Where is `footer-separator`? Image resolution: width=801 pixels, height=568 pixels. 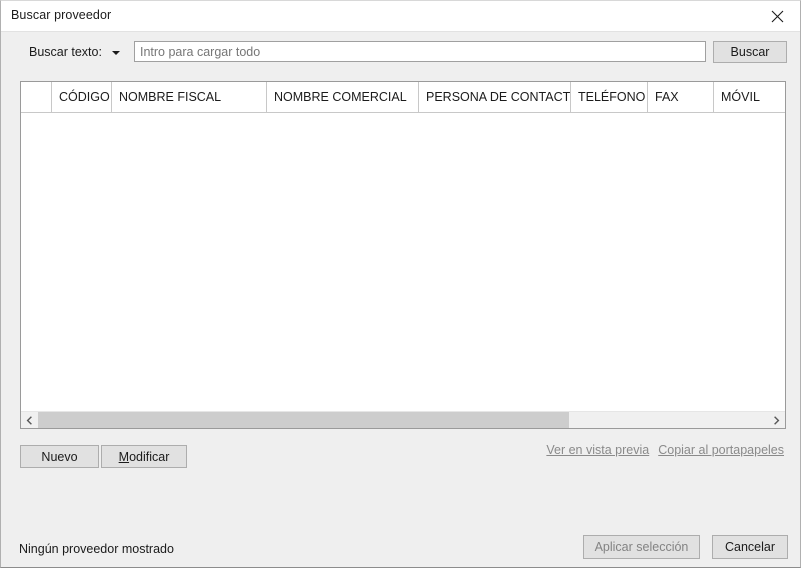 footer-separator is located at coordinates (400, 493).